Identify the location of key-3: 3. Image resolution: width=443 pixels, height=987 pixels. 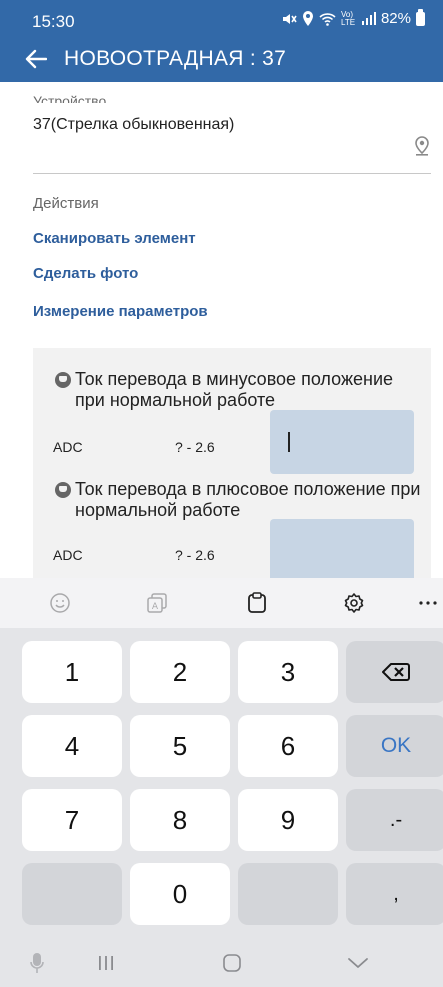
(288, 672).